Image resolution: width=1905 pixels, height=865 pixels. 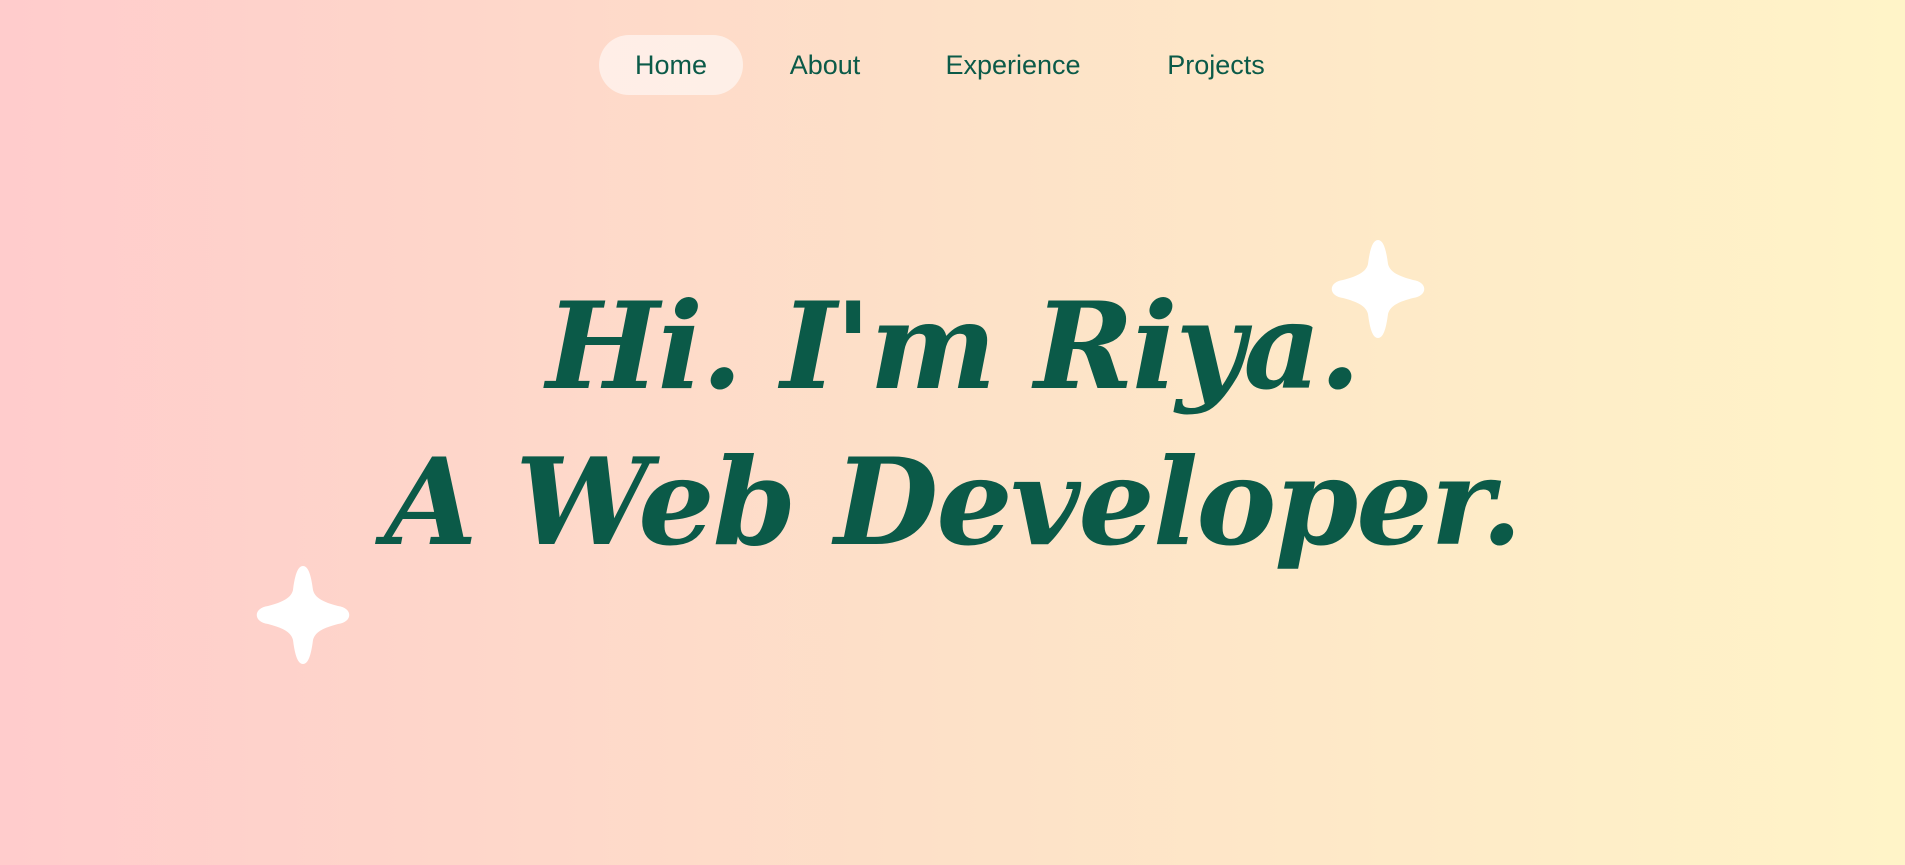 I want to click on hero-greeting: Hi. I'm Riya., so click(x=953, y=346).